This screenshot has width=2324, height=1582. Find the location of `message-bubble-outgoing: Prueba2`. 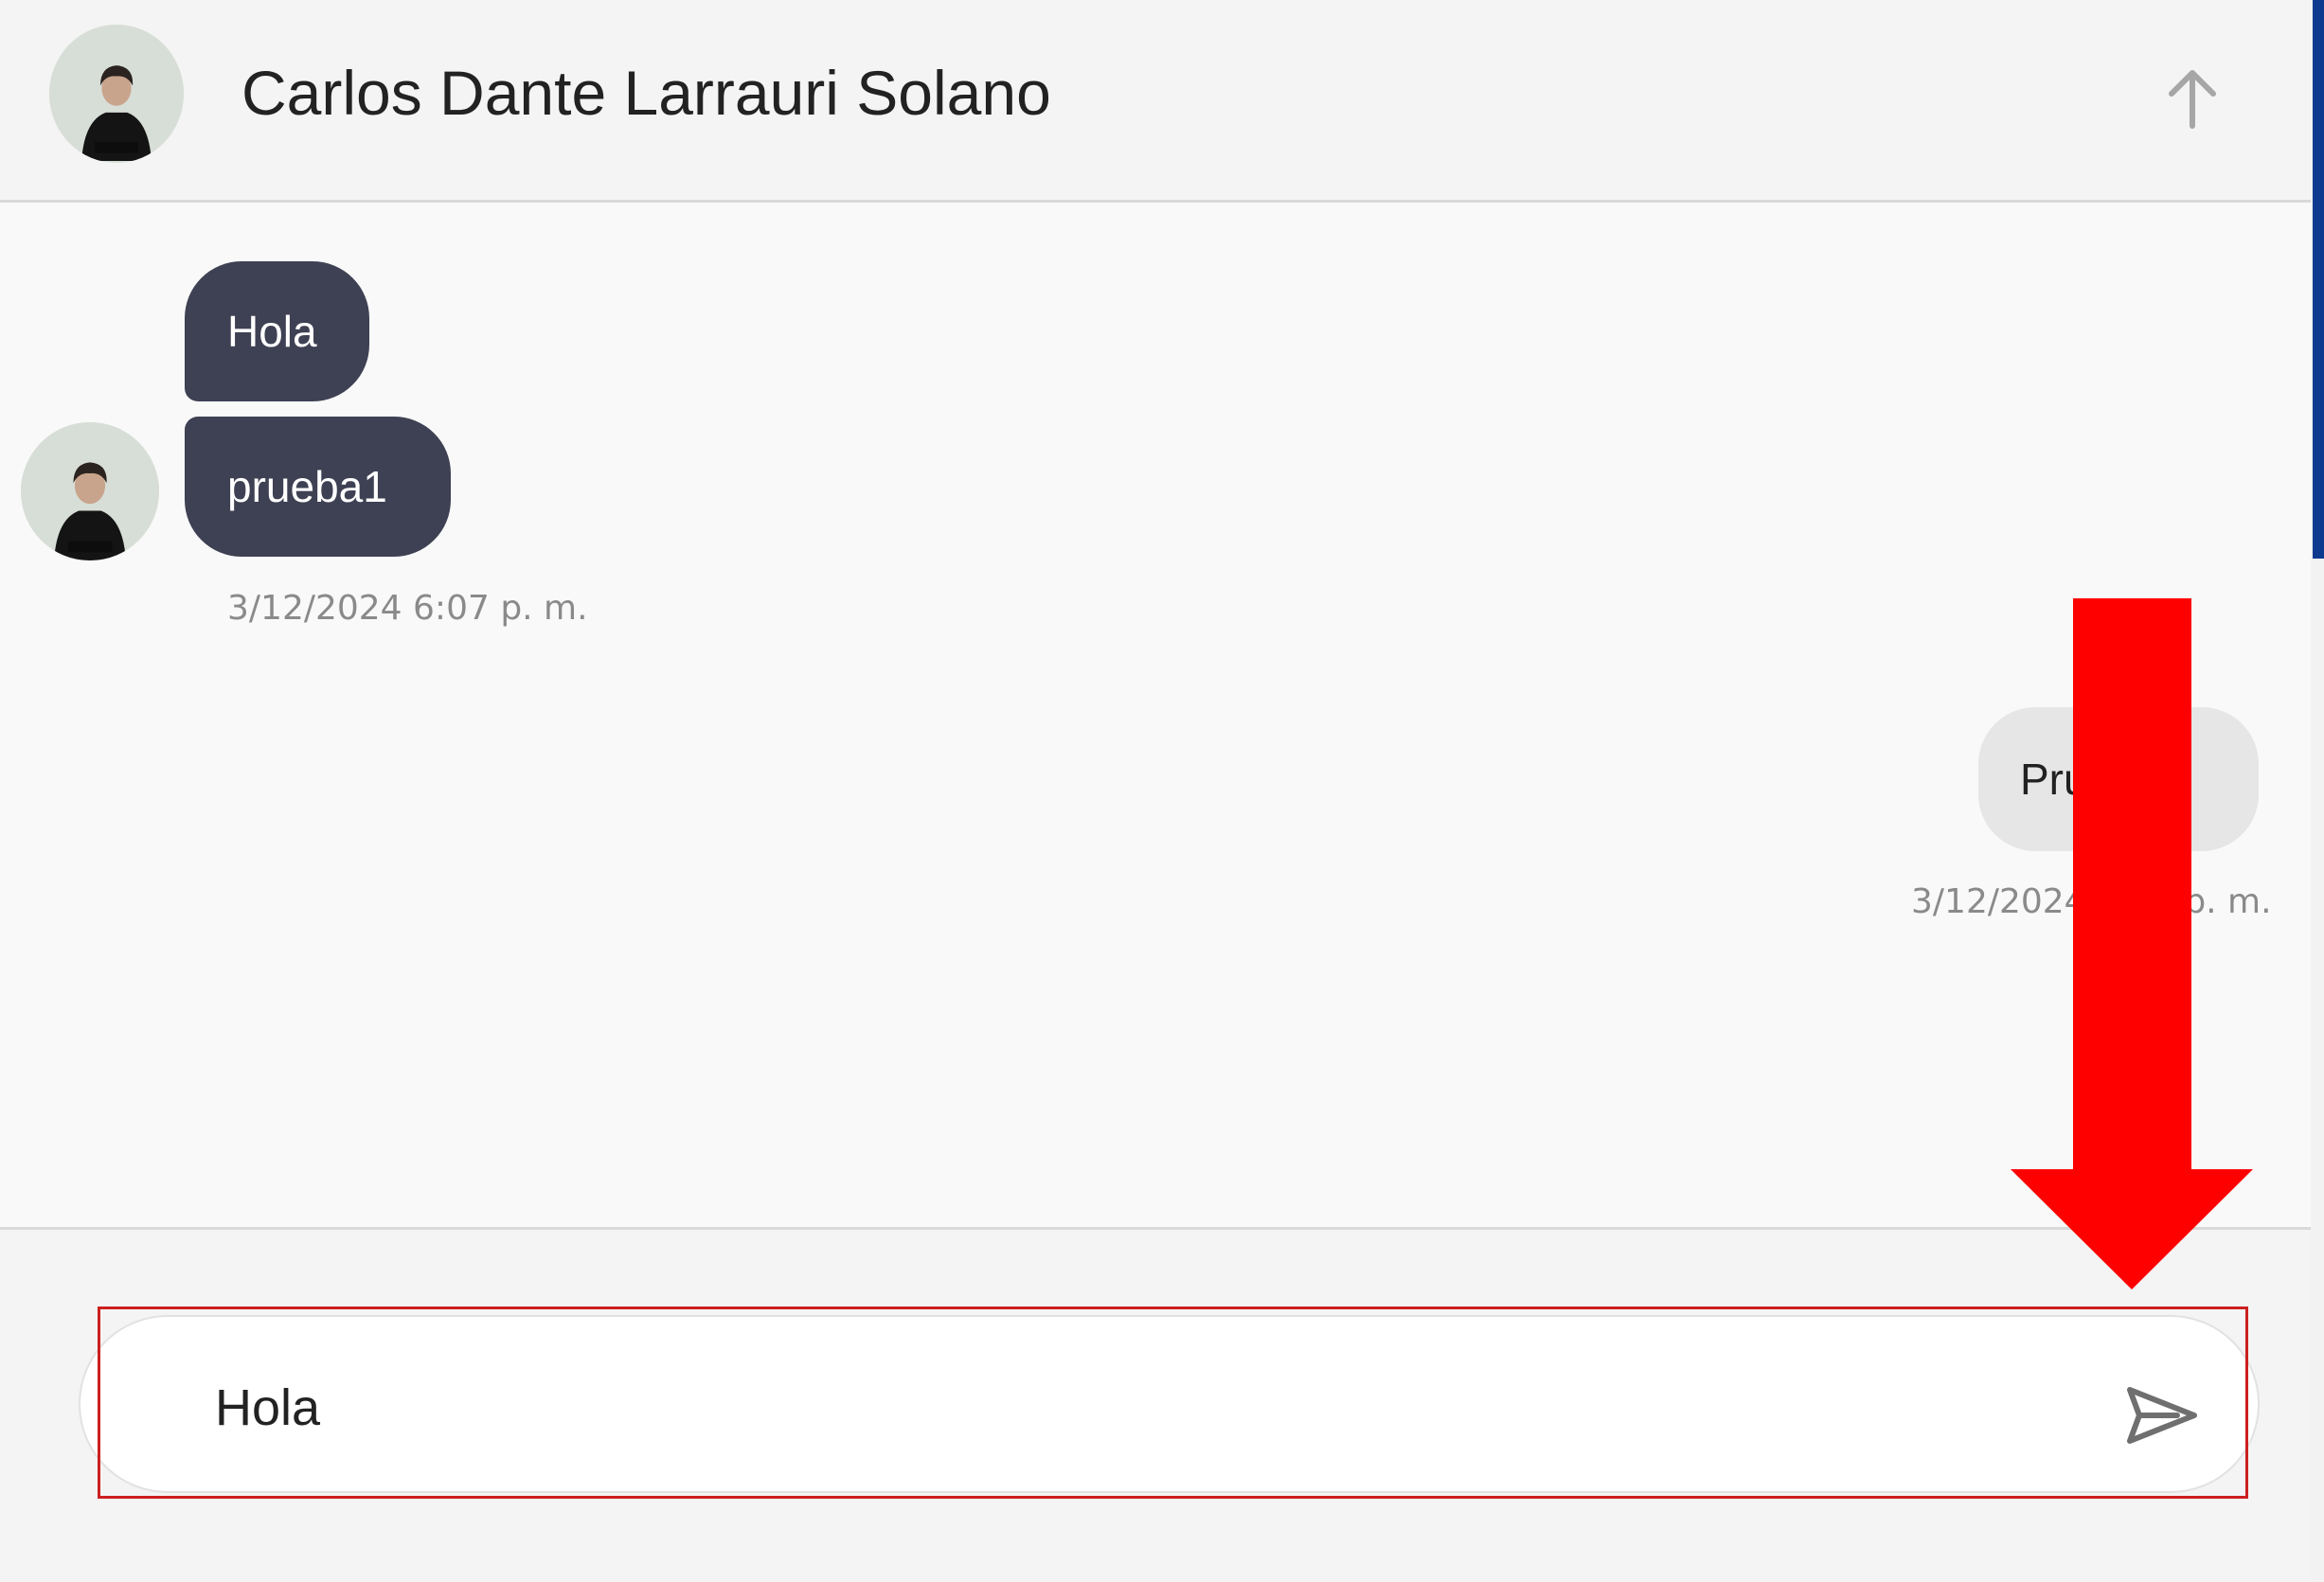

message-bubble-outgoing: Prueba2 is located at coordinates (2118, 779).